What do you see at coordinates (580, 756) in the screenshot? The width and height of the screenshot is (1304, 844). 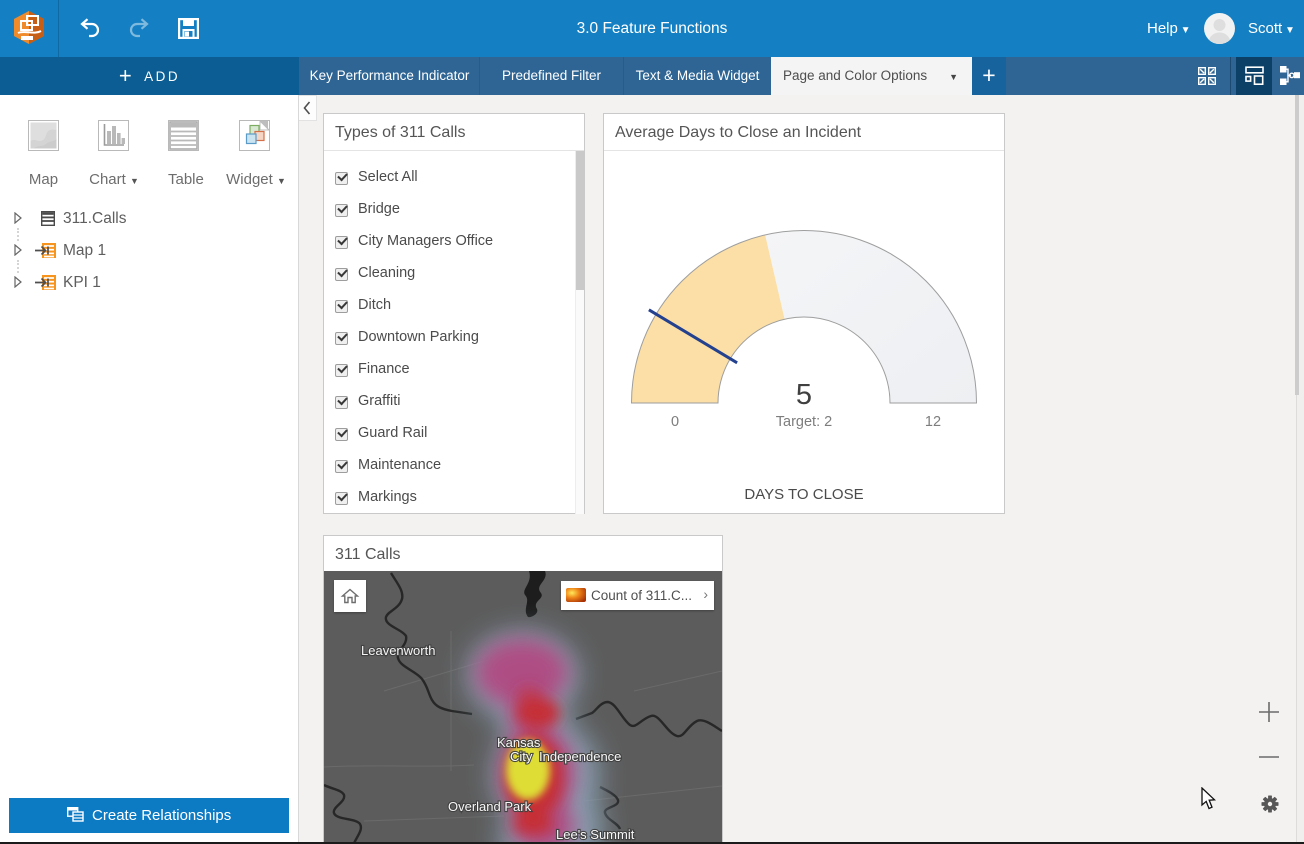 I see `svg-text: Independence` at bounding box center [580, 756].